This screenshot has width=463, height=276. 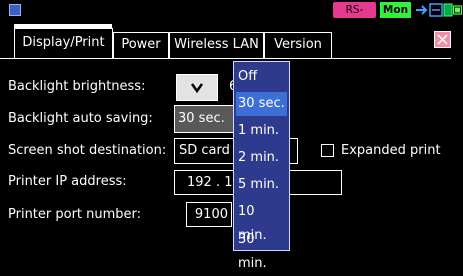 What do you see at coordinates (261, 221) in the screenshot?
I see `menu-option-10-min: 10 min.` at bounding box center [261, 221].